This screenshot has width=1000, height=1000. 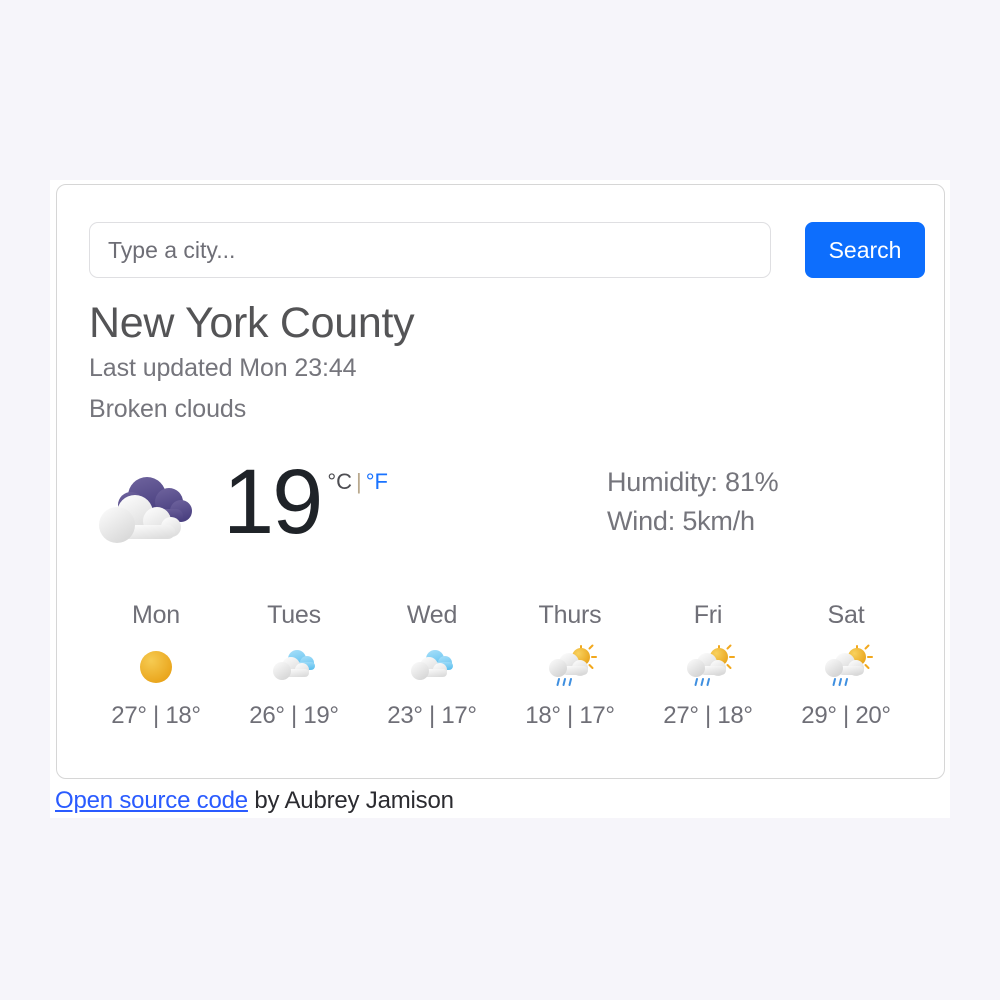 What do you see at coordinates (294, 615) in the screenshot?
I see `forecast-day-label: Tues` at bounding box center [294, 615].